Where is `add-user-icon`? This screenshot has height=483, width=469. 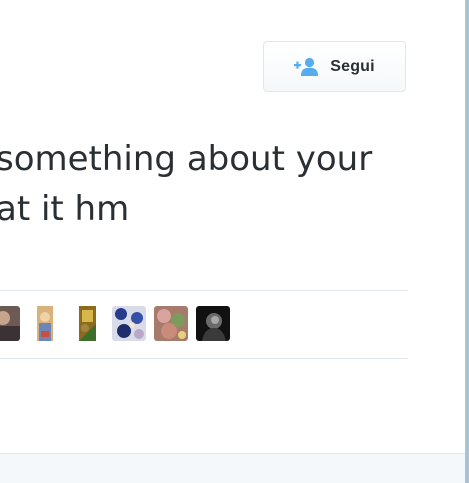 add-user-icon is located at coordinates (307, 67).